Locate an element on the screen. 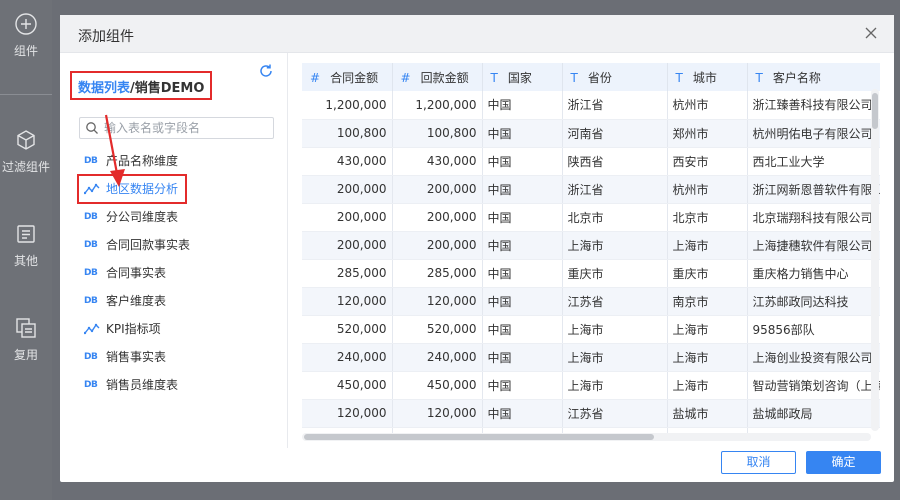 Image resolution: width=900 pixels, height=500 pixels. analysis-icon is located at coordinates (92, 189).